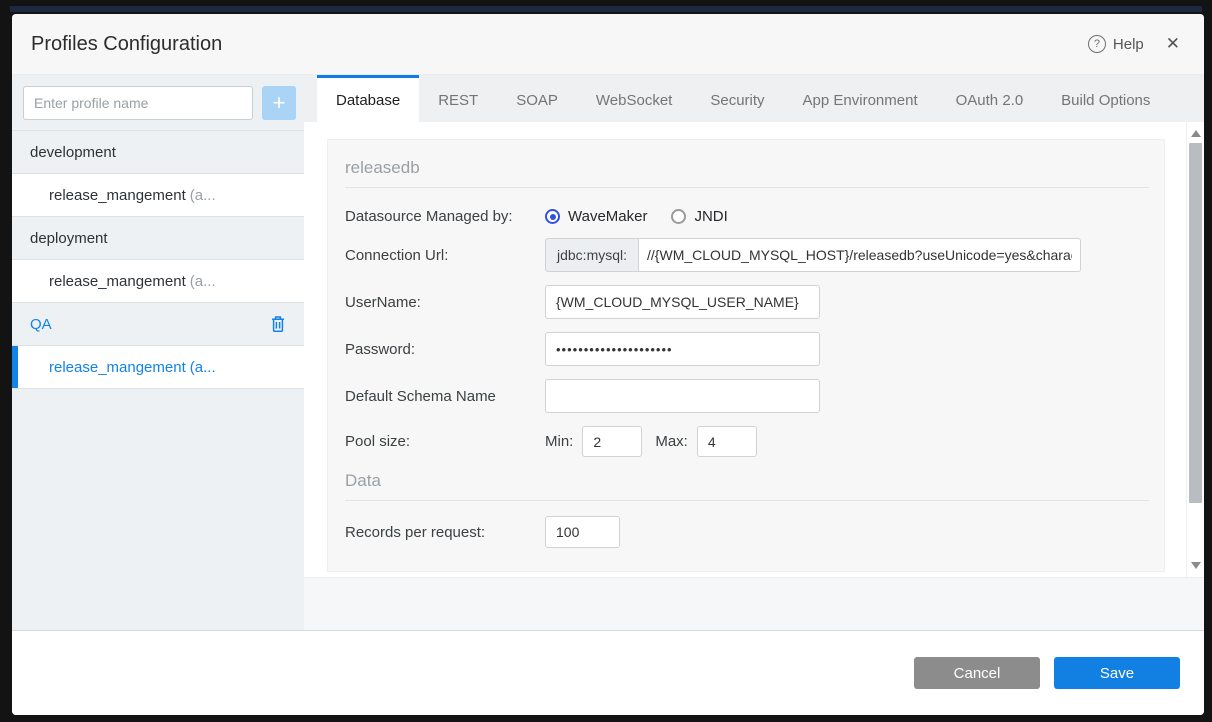 This screenshot has width=1212, height=722. I want to click on selected-indicator, so click(15, 367).